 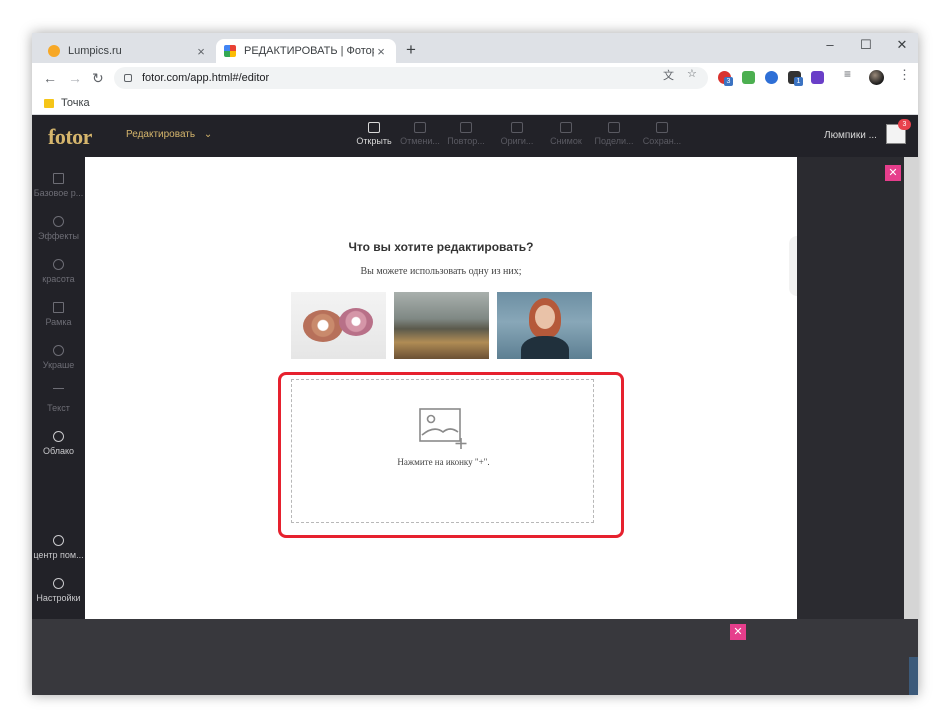 I want to click on right-scroll-strip, so click(x=911, y=388).